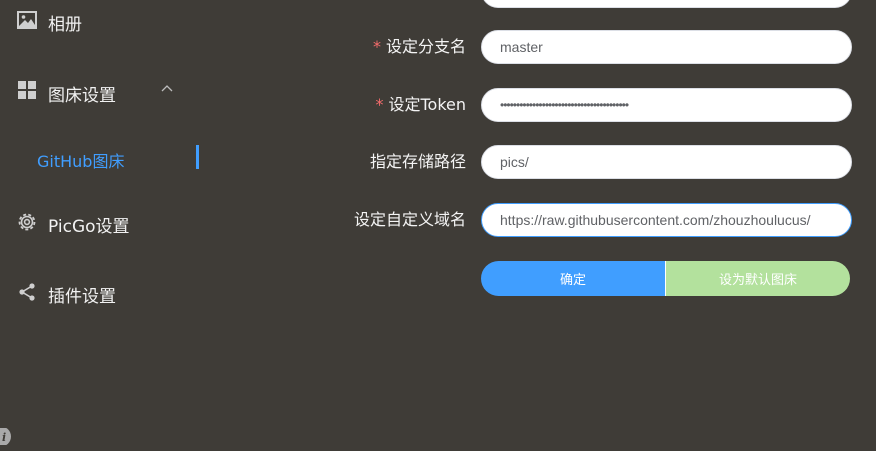 This screenshot has width=876, height=451. I want to click on branch-label: * 设定分支名, so click(419, 46).